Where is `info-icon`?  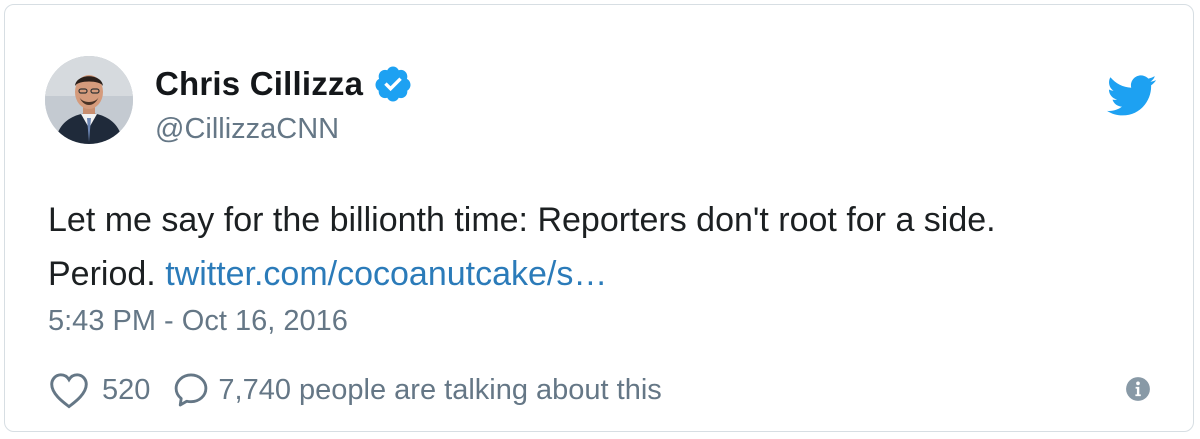
info-icon is located at coordinates (1138, 389).